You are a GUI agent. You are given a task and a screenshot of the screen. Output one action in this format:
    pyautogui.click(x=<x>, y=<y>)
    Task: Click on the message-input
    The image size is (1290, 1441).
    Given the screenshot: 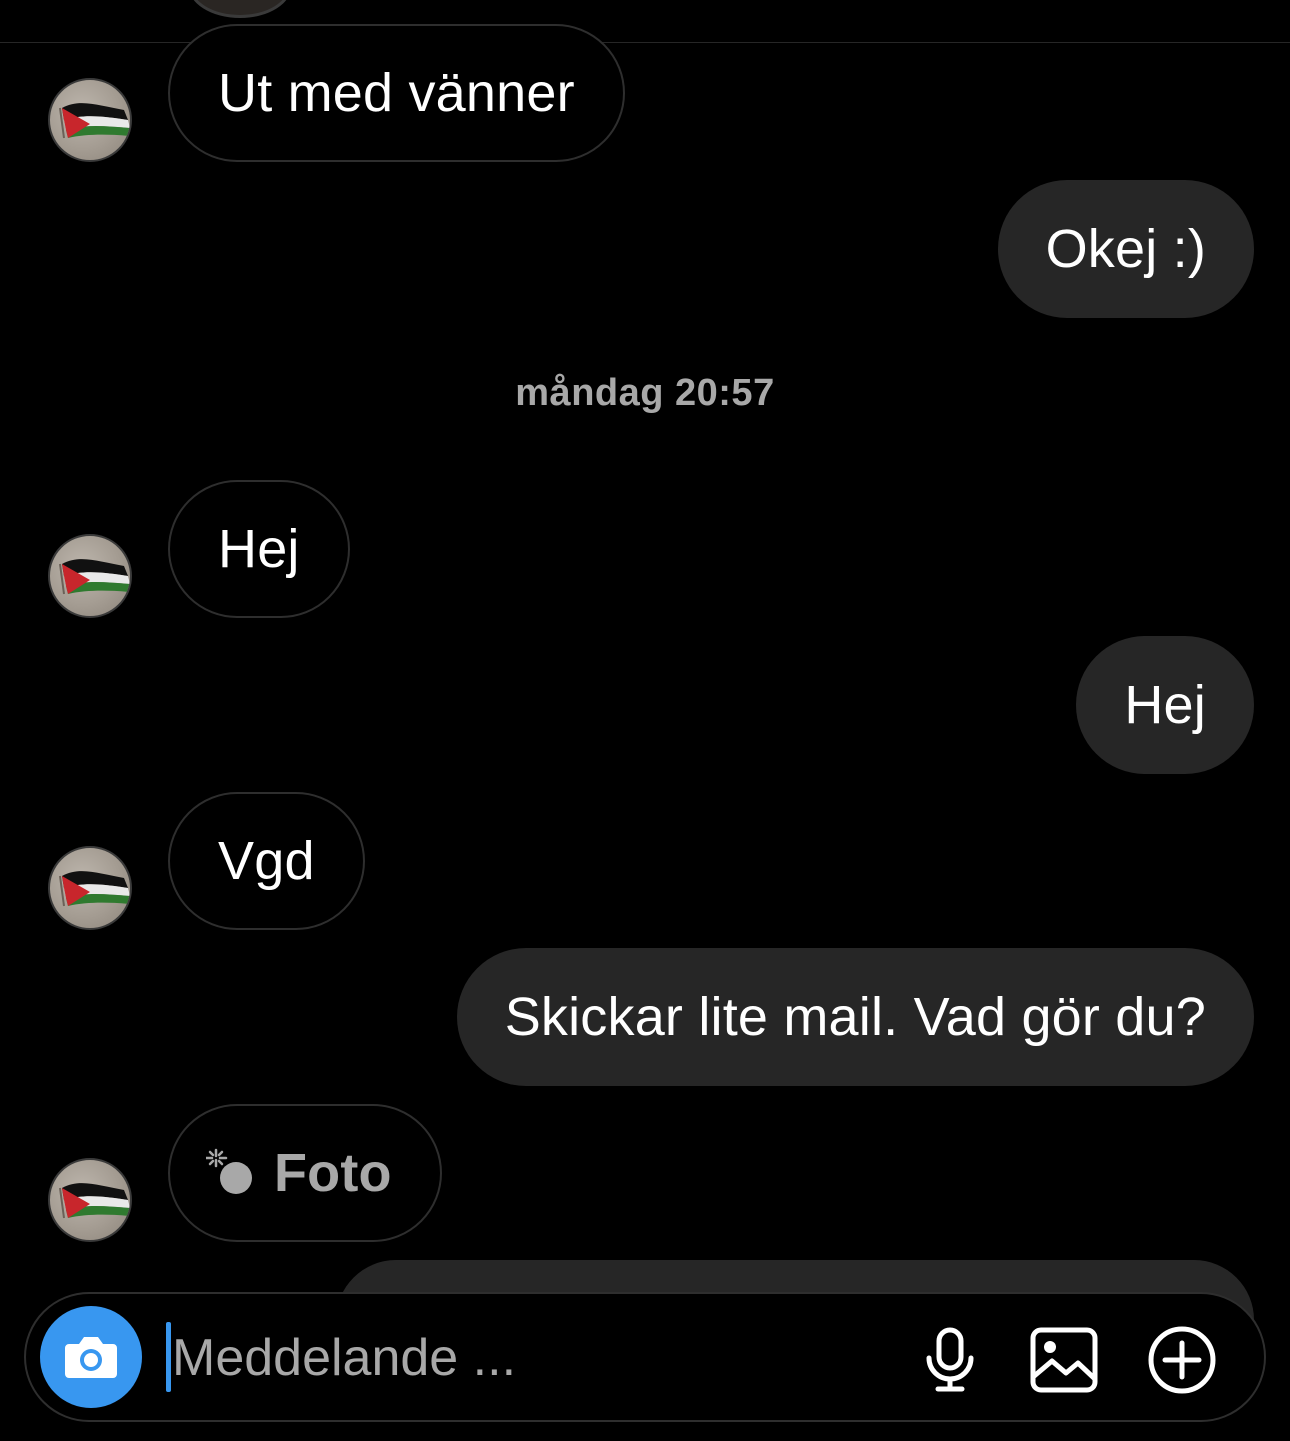 What is the action you would take?
    pyautogui.click(x=522, y=1358)
    